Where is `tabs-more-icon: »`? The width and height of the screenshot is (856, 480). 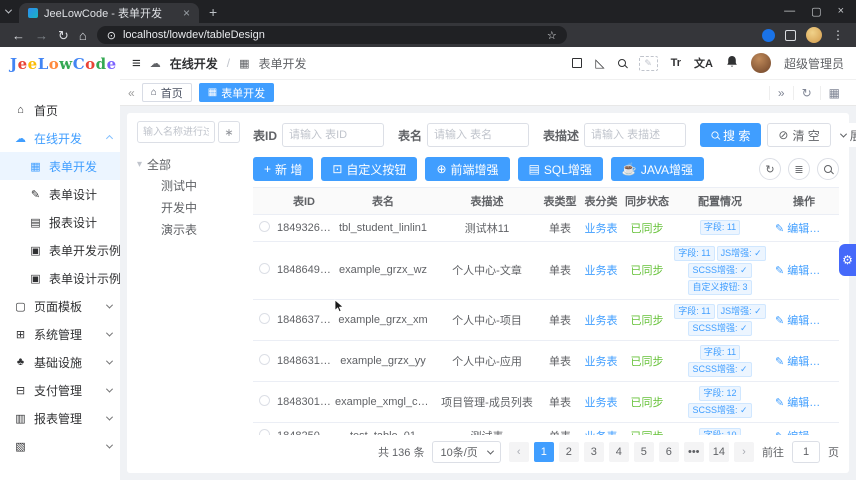 tabs-more-icon: » is located at coordinates (780, 92).